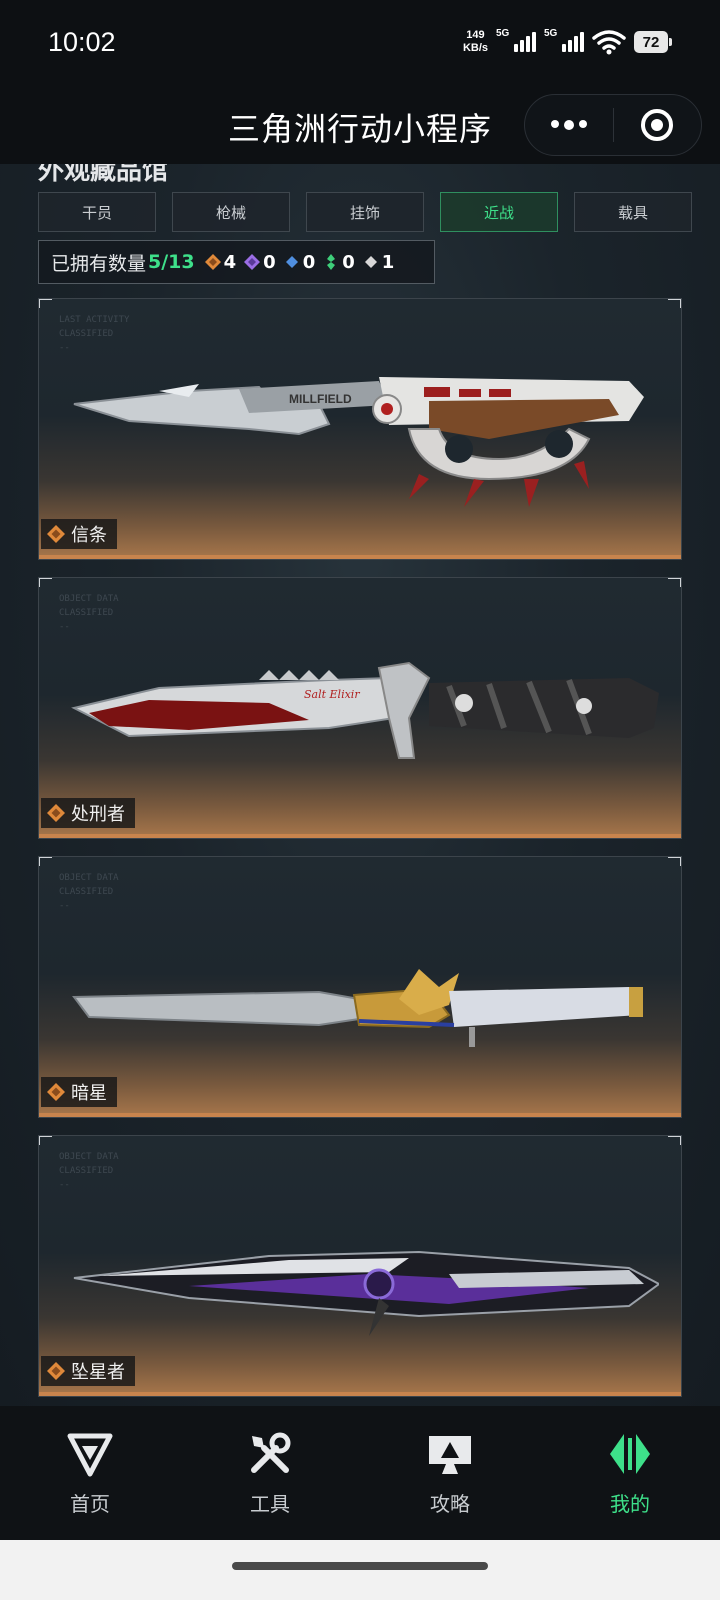  I want to click on nav-tools: 工具, so click(270, 1473).